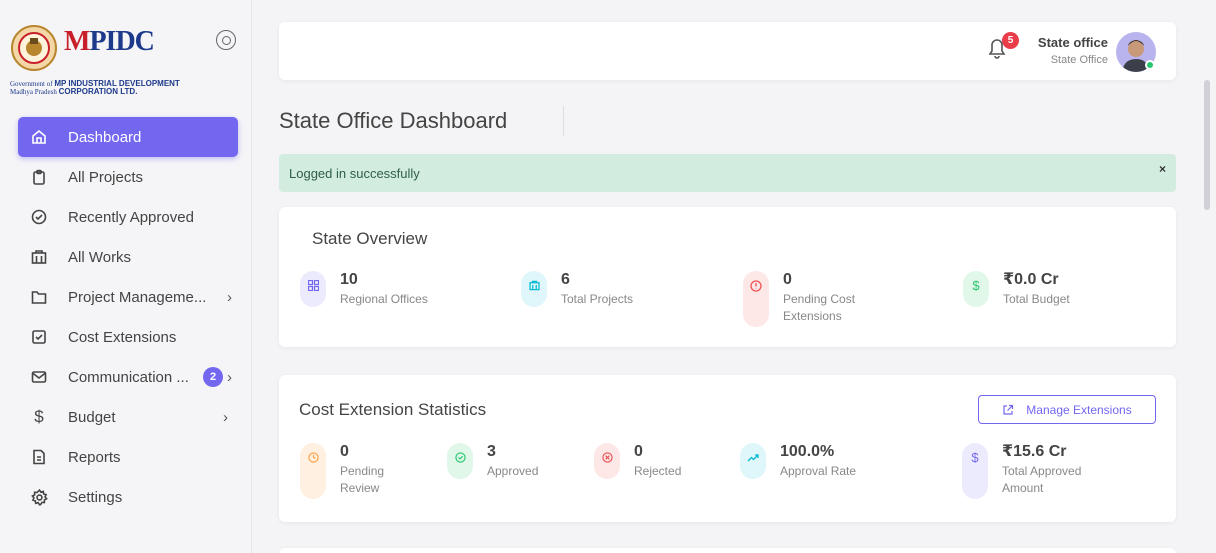 The image size is (1216, 553). What do you see at coordinates (122, 337) in the screenshot?
I see `sidebar-item-label: Cost Extensions` at bounding box center [122, 337].